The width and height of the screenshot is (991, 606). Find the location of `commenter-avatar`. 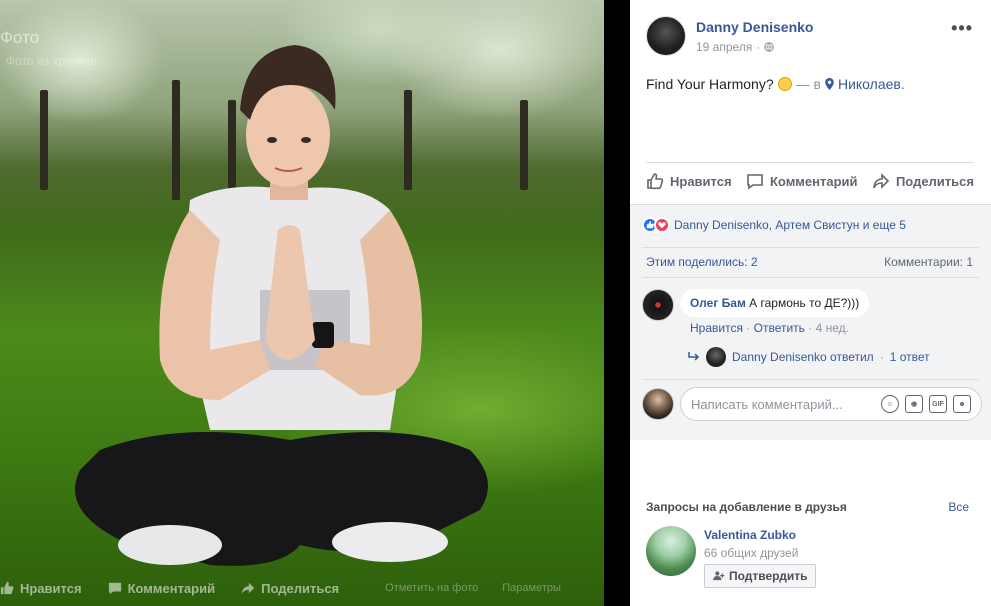

commenter-avatar is located at coordinates (658, 305).